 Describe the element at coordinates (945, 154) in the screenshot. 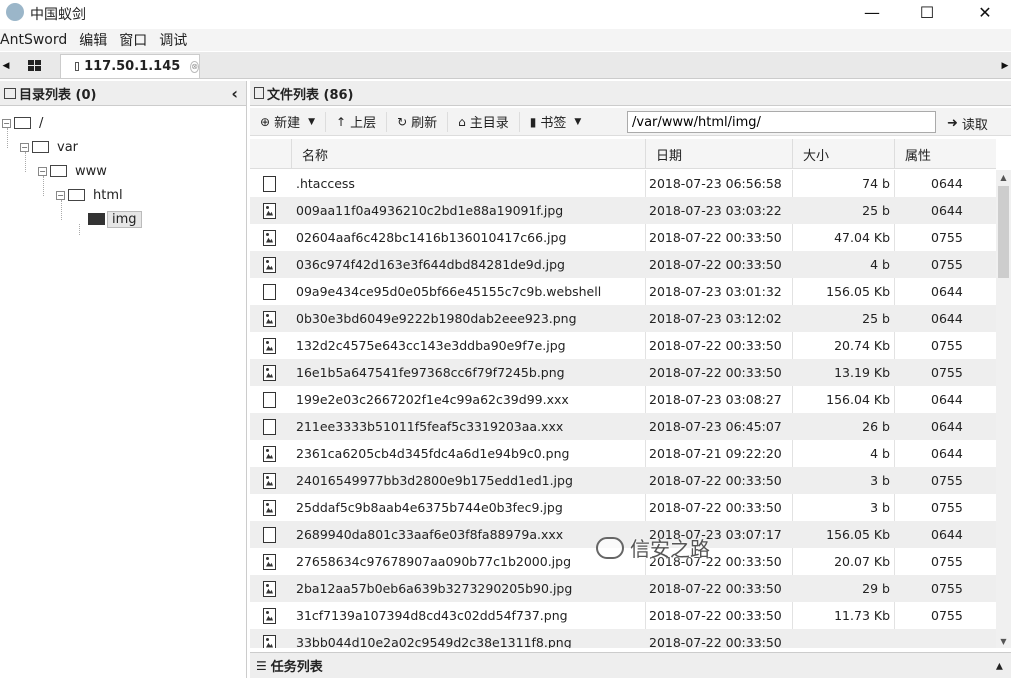

I see `column-attr: 属性` at that location.